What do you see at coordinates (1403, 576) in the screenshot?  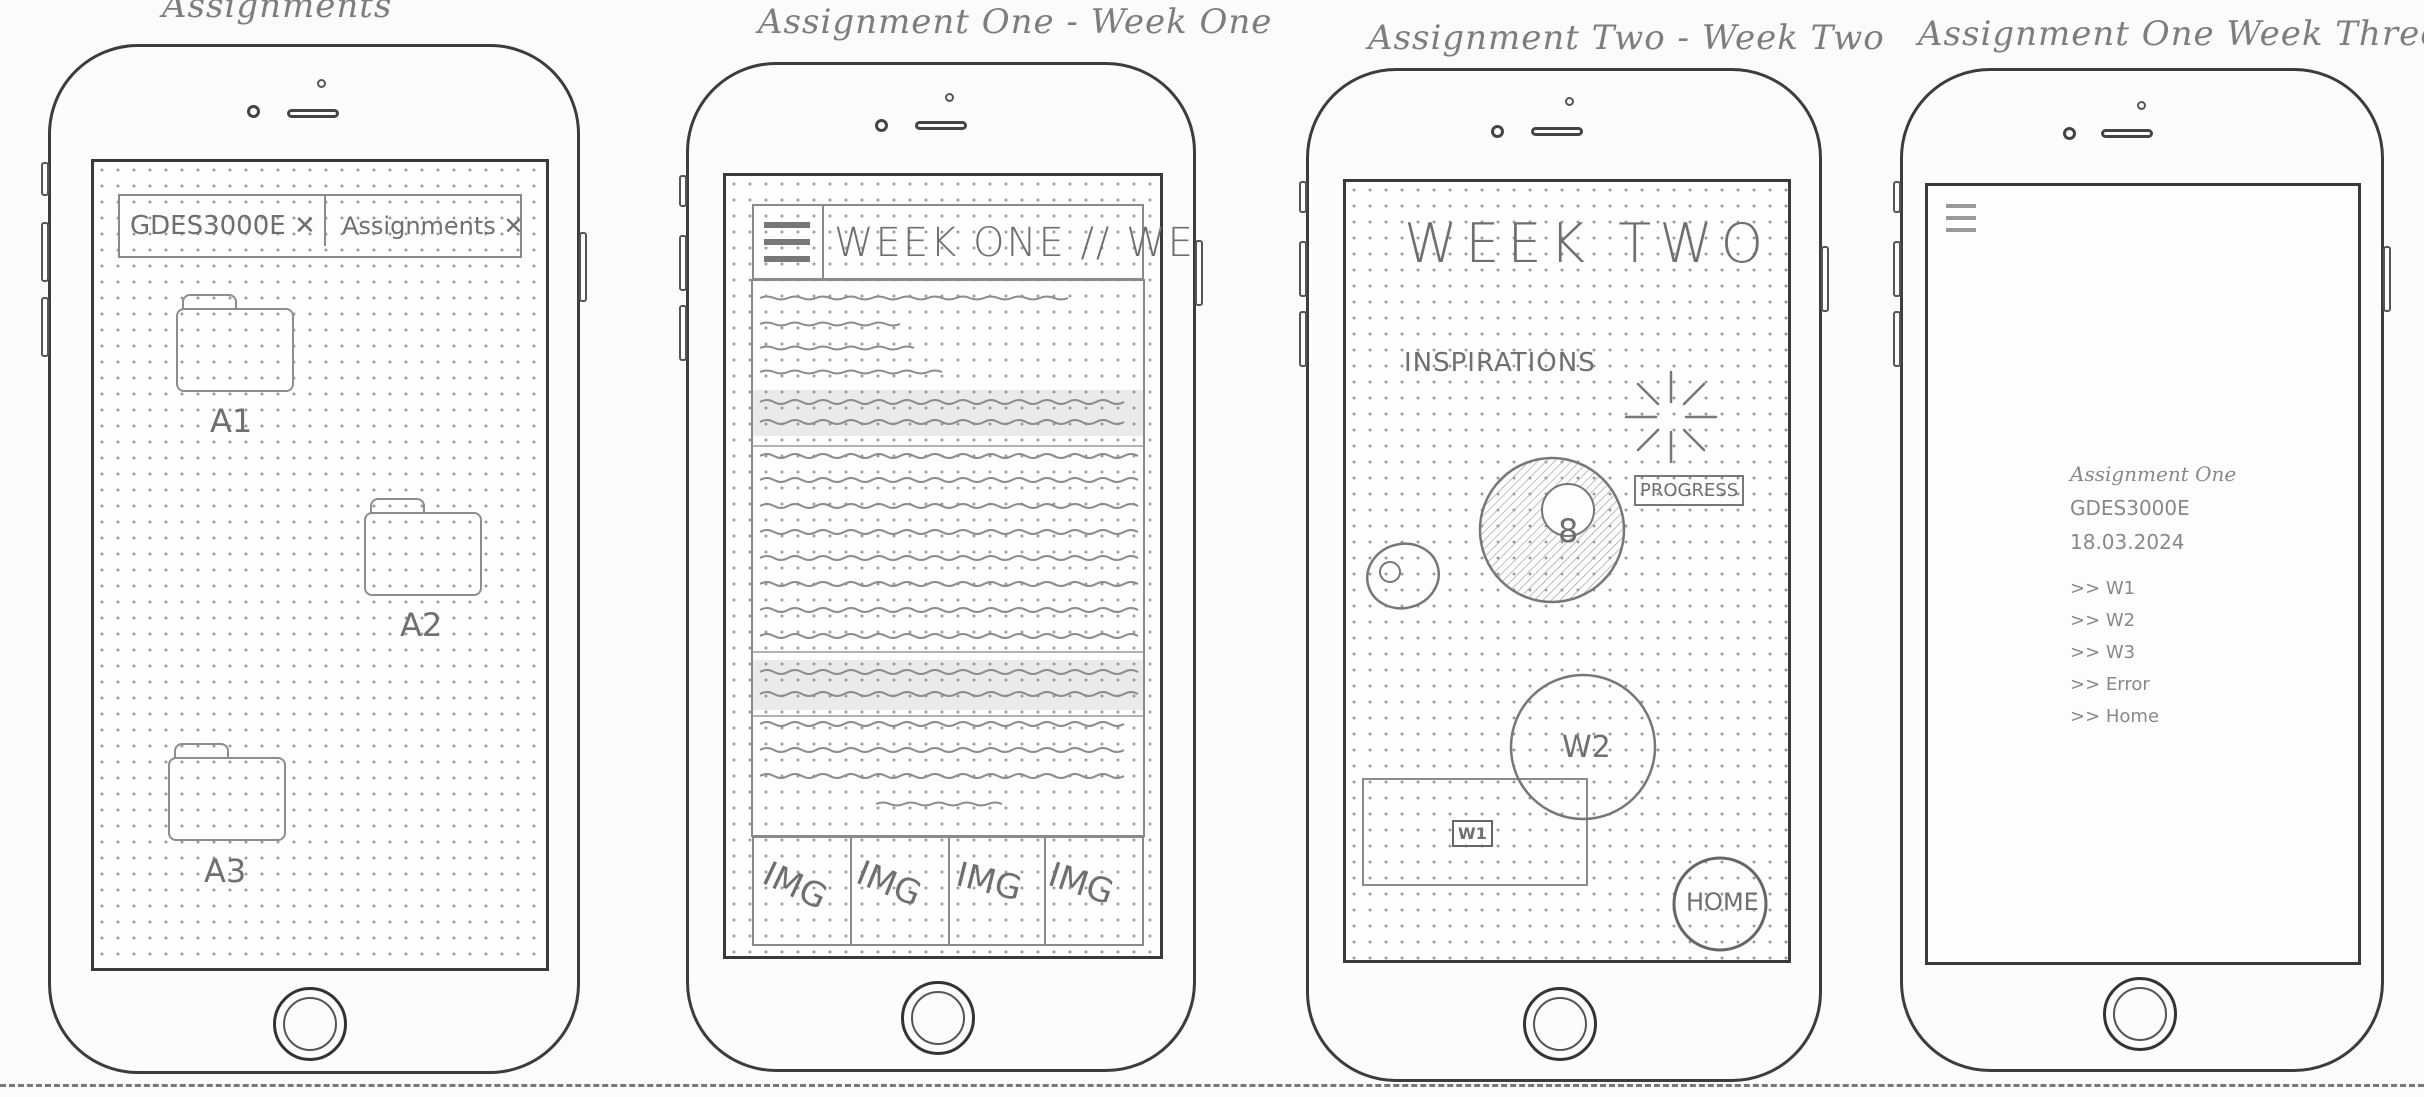 I see `ball-doodle-icon` at bounding box center [1403, 576].